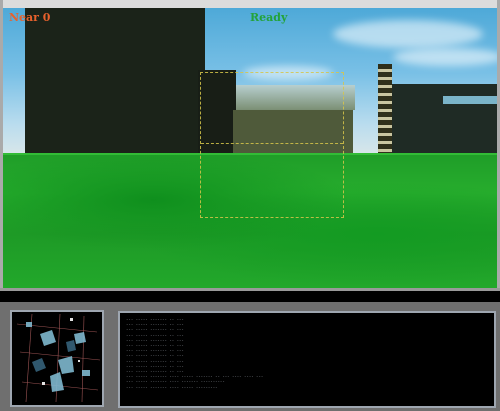  What do you see at coordinates (172, 387) in the screenshot?
I see `console-line: --- ----- ------- ---- ----- ---------` at bounding box center [172, 387].